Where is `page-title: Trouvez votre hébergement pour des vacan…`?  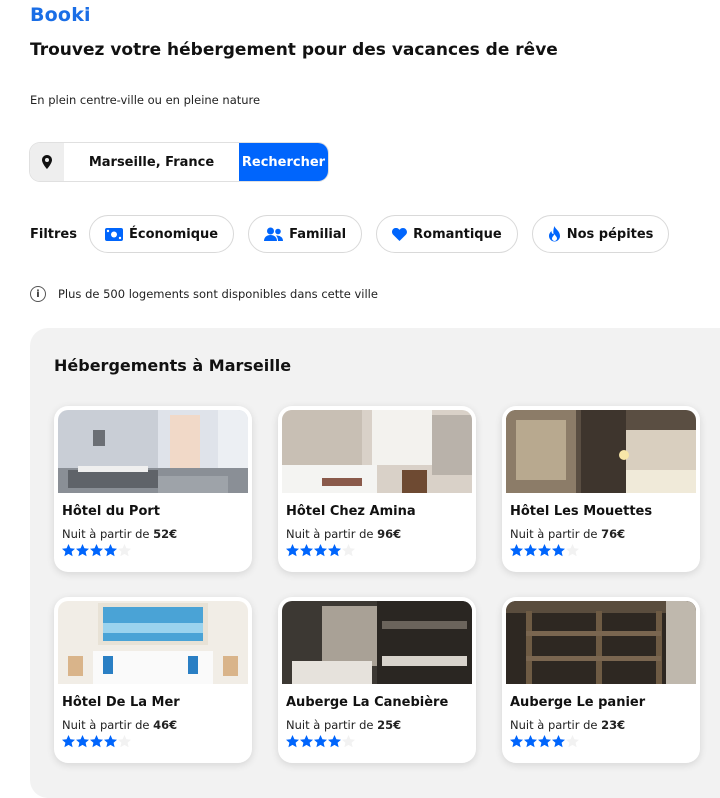
page-title: Trouvez votre hébergement pour des vacan… is located at coordinates (294, 50).